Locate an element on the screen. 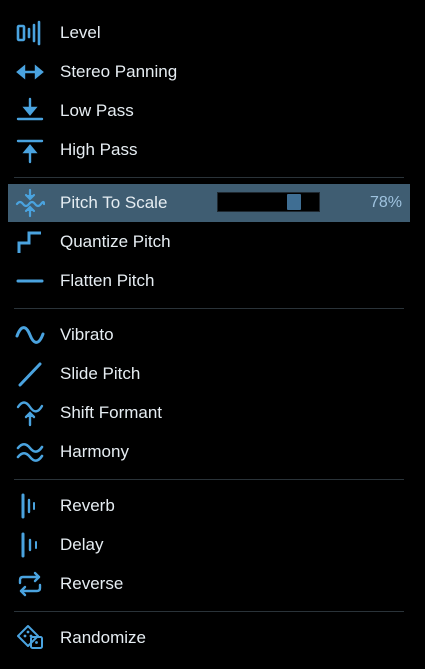  high-pass-icon is located at coordinates (30, 150).